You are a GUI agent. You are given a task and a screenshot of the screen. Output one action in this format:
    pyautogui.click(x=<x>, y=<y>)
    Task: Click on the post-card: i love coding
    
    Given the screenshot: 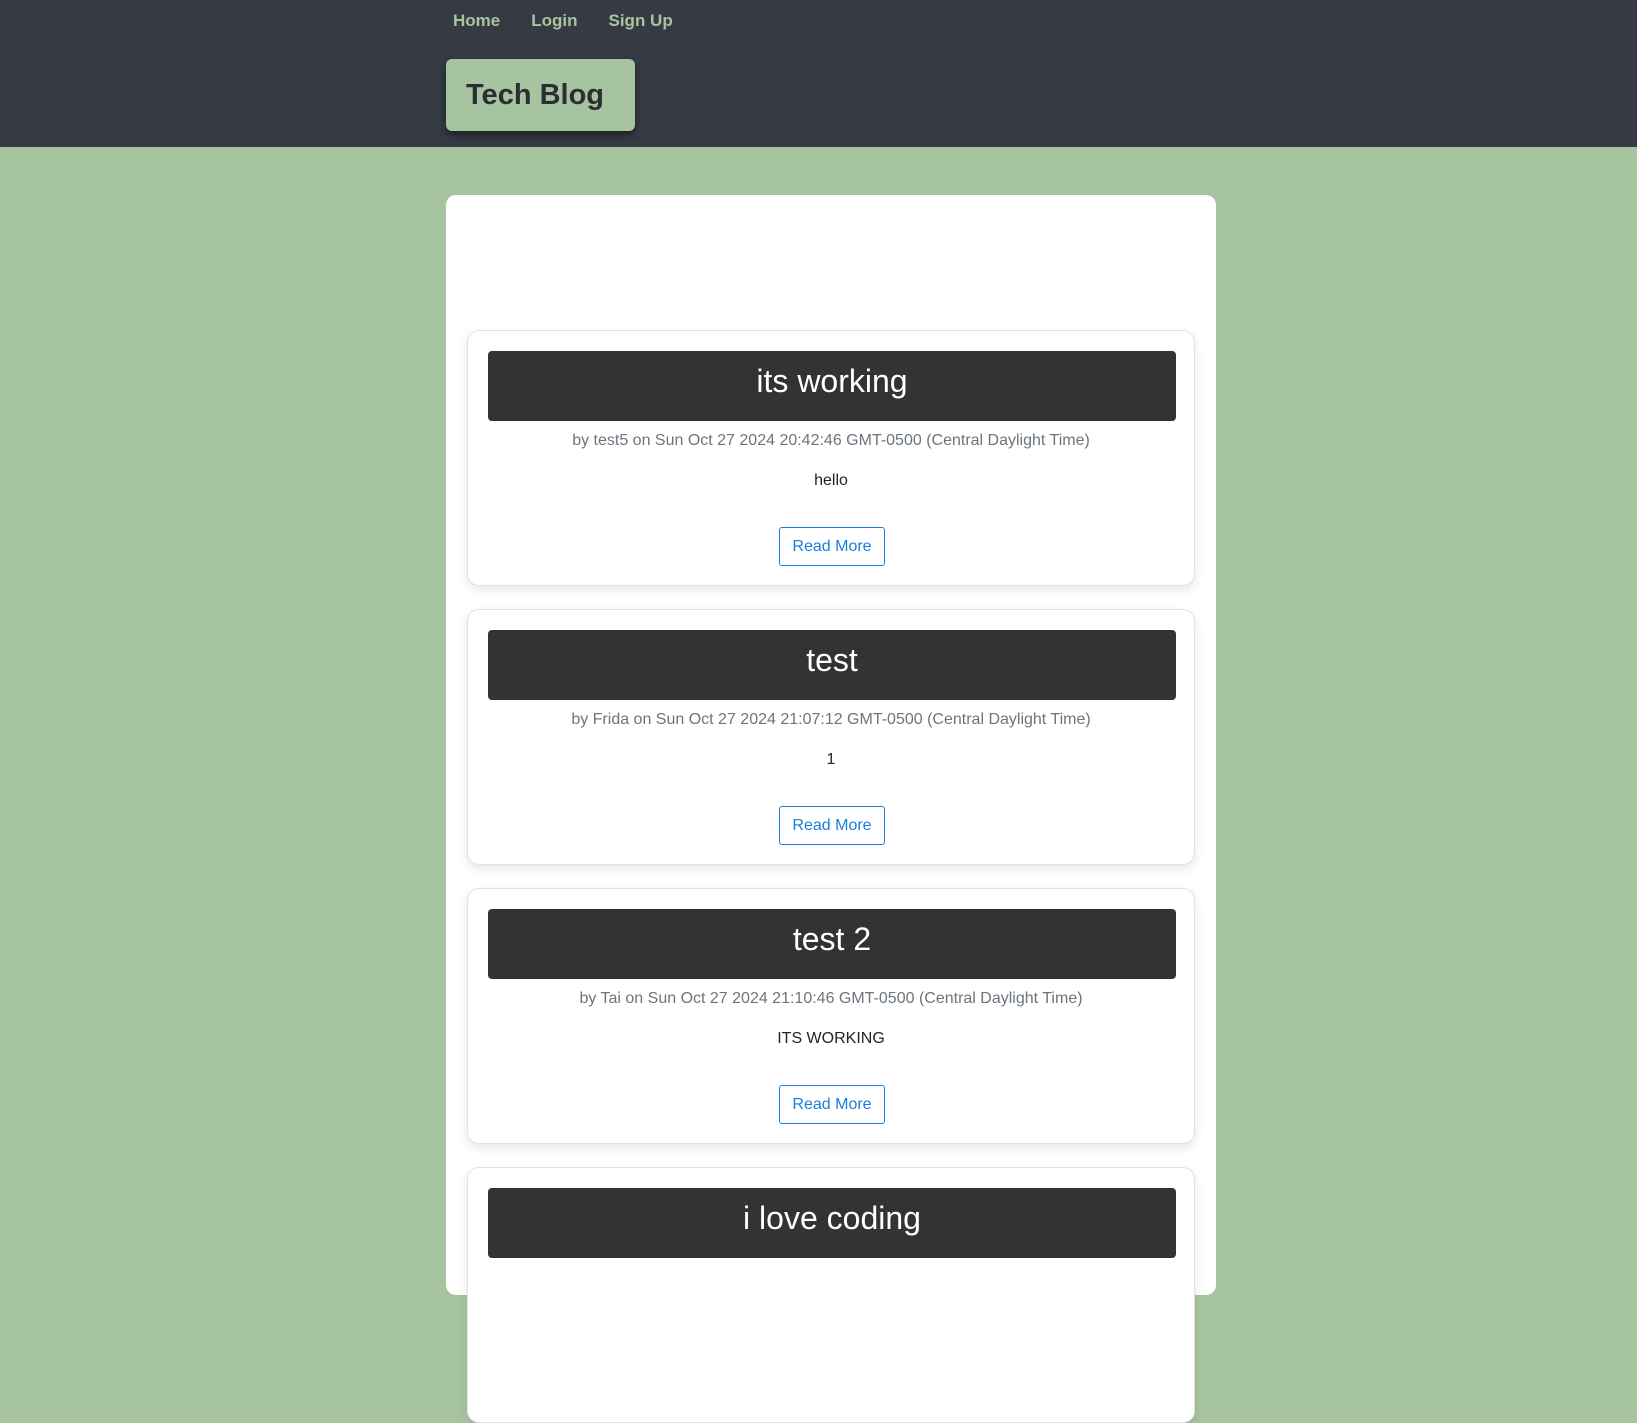 What is the action you would take?
    pyautogui.click(x=831, y=1295)
    